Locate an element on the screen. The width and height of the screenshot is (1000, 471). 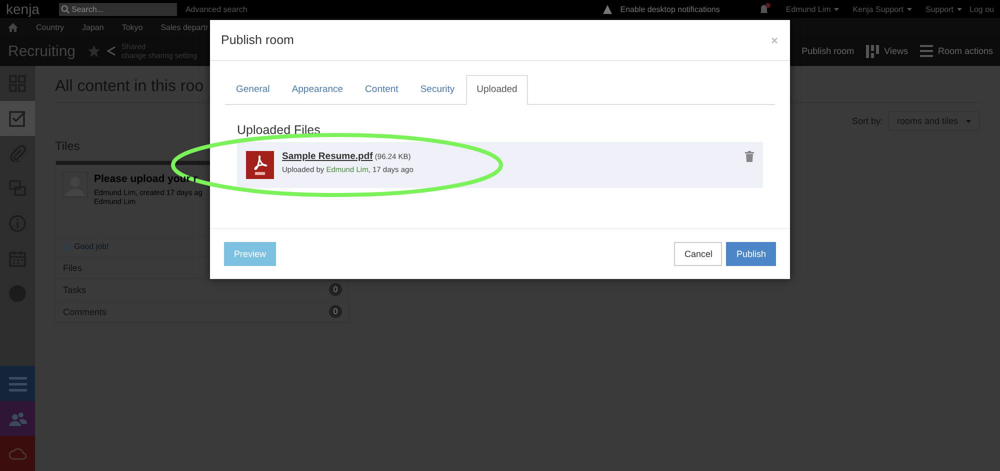
dialog-tab: Uploaded is located at coordinates (497, 90).